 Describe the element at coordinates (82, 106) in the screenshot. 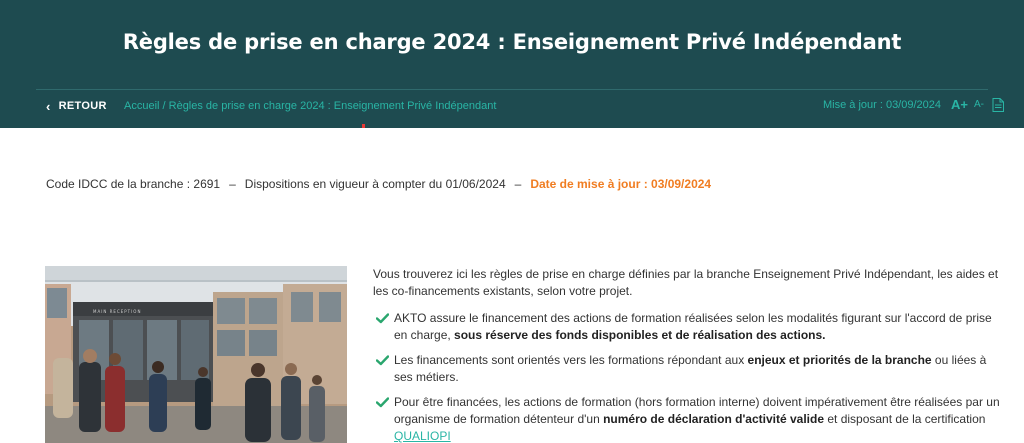

I see `back-label: RETOUR` at that location.